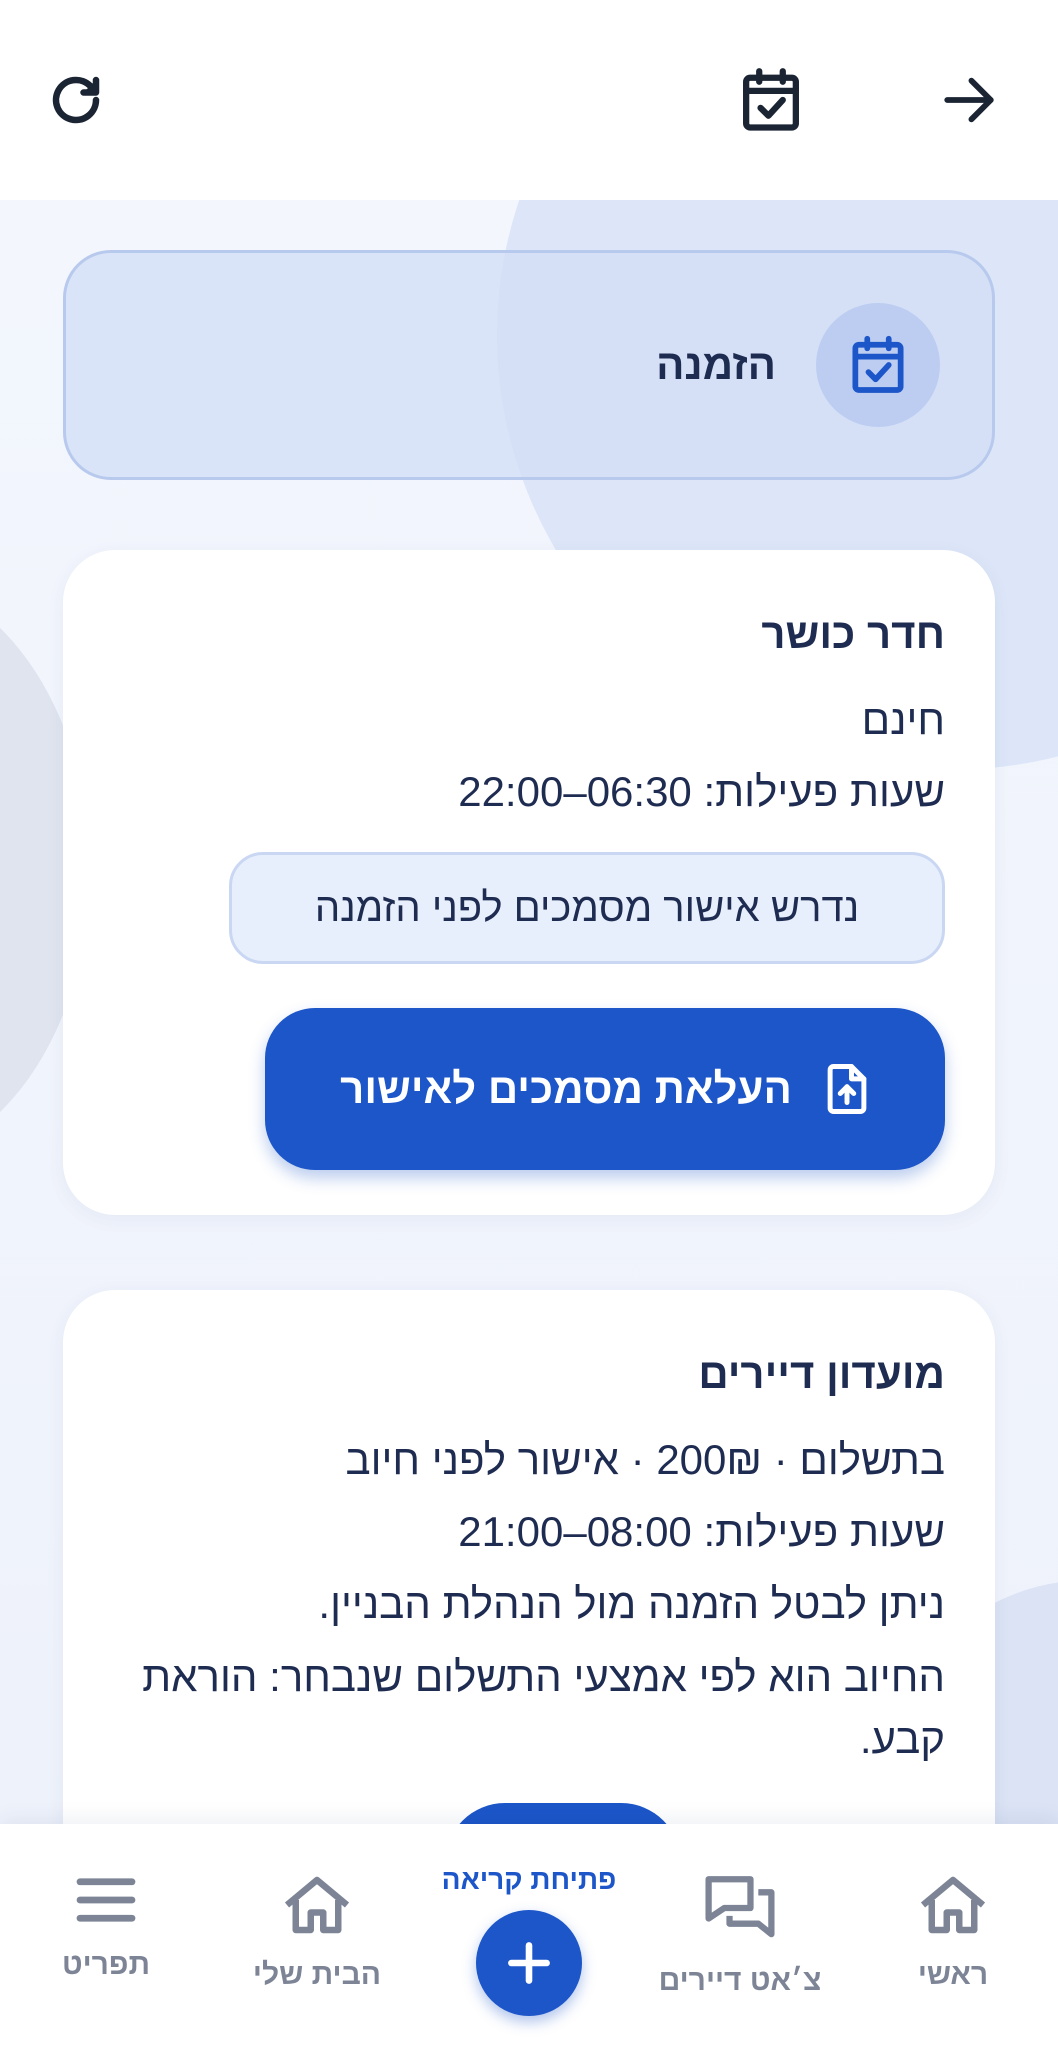 This screenshot has width=1058, height=2048. I want to click on open-call-button, so click(529, 1963).